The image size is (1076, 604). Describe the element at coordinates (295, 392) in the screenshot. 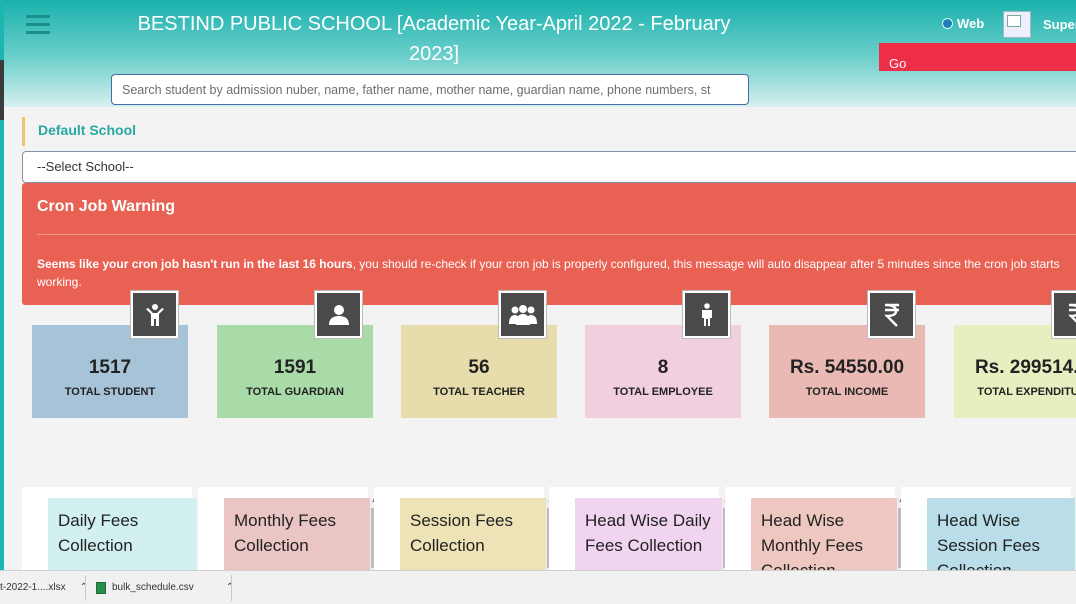

I see `stat-label: TOTAL GUARDIAN` at that location.